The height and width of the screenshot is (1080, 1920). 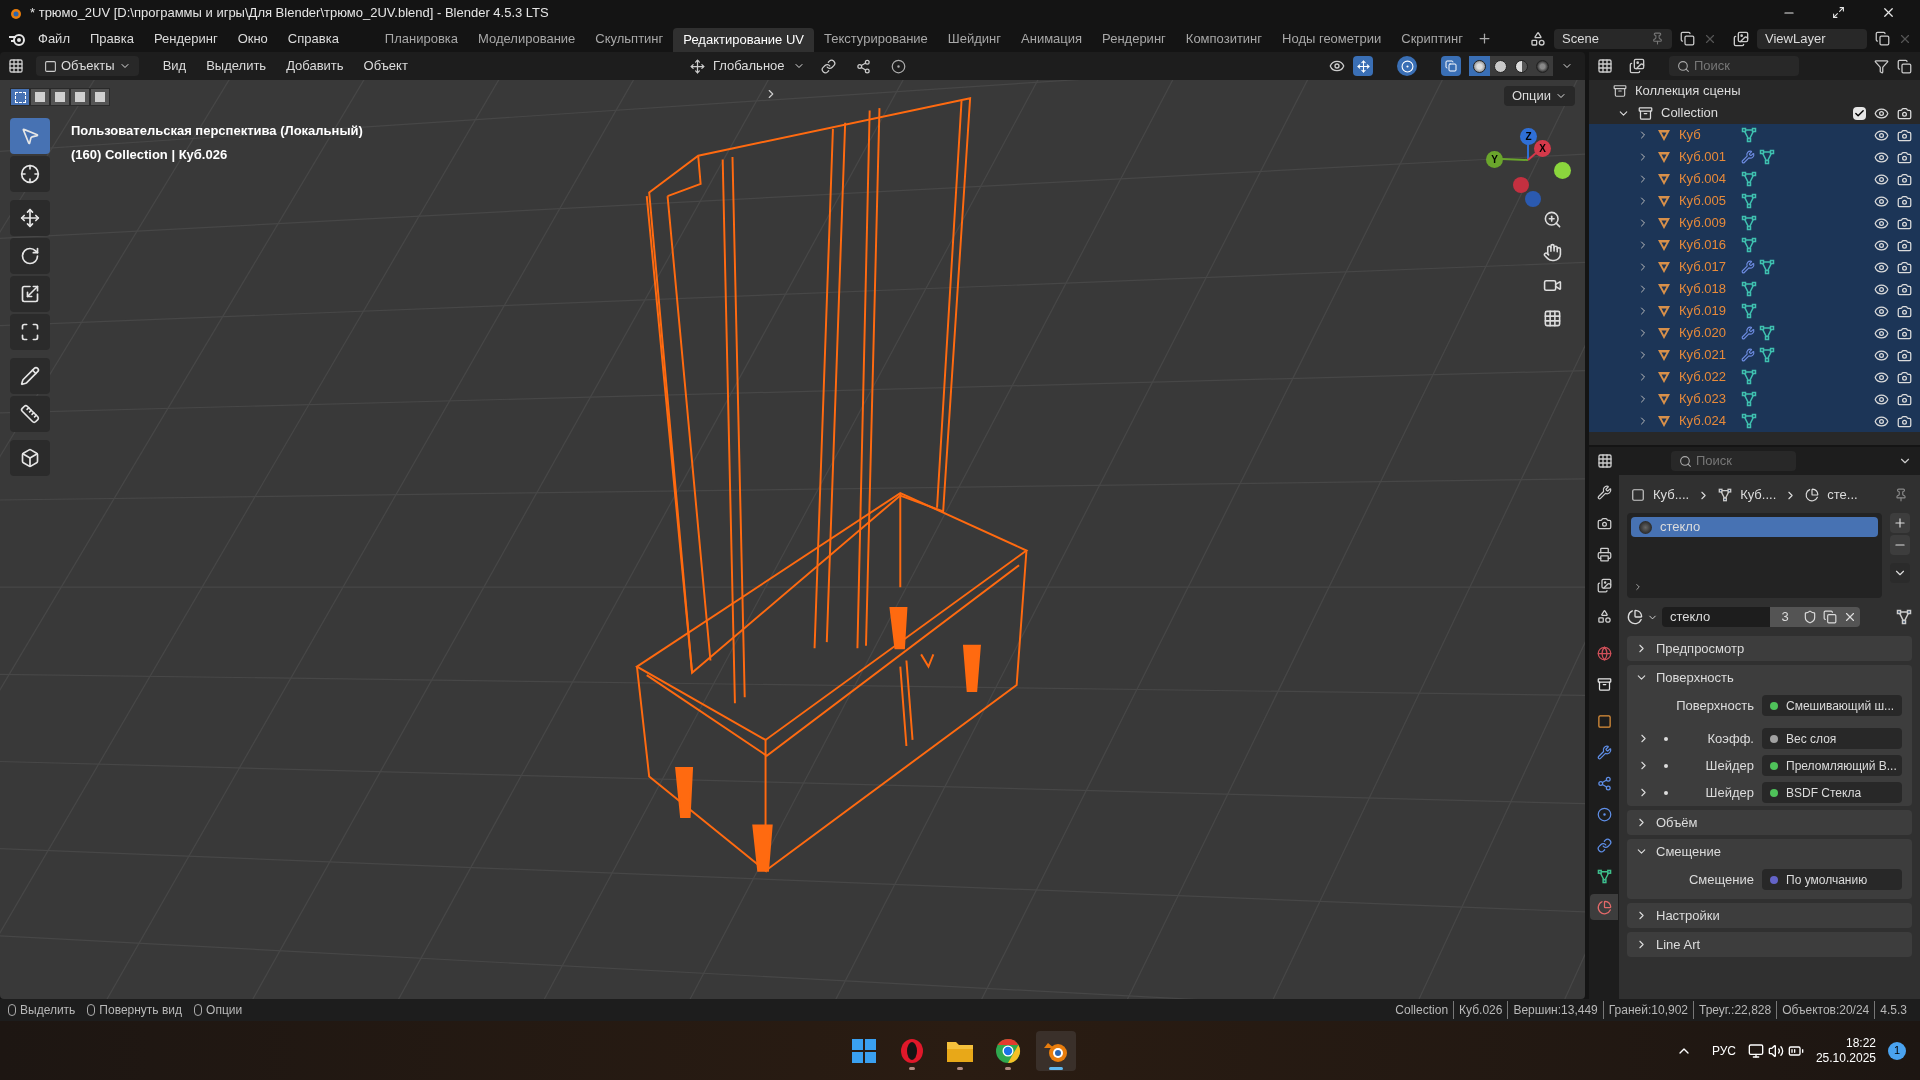 What do you see at coordinates (1710, 311) in the screenshot?
I see `object-name: Куб.019` at bounding box center [1710, 311].